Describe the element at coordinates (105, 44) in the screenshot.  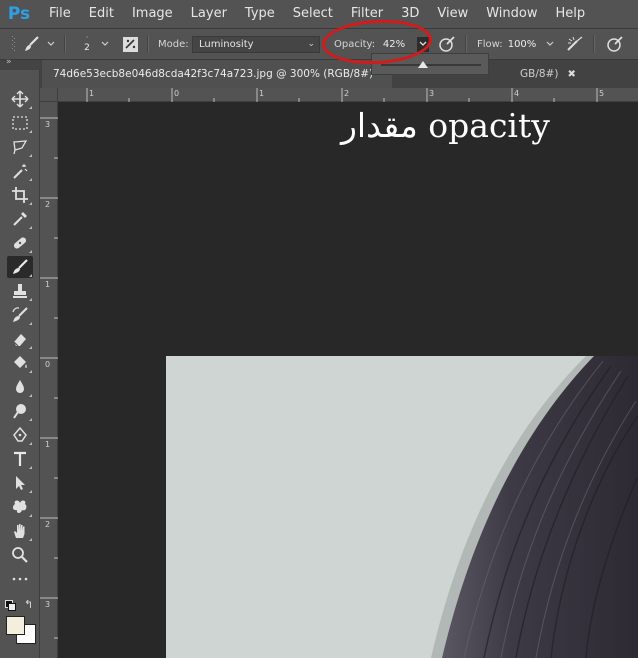
I see `brush-size-chevron-icon` at that location.